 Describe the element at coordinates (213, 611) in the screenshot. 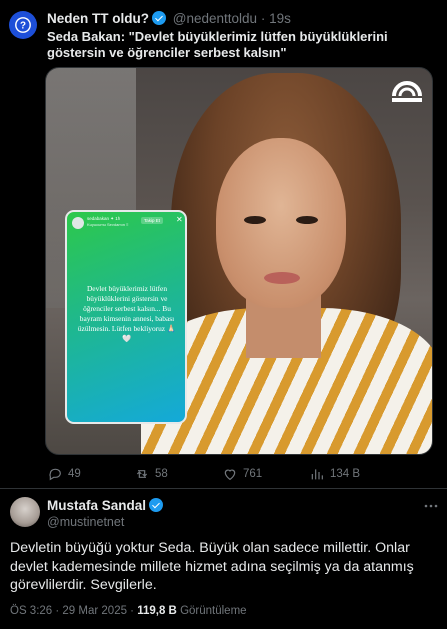

I see `tweet-views-label: Görüntüleme` at that location.